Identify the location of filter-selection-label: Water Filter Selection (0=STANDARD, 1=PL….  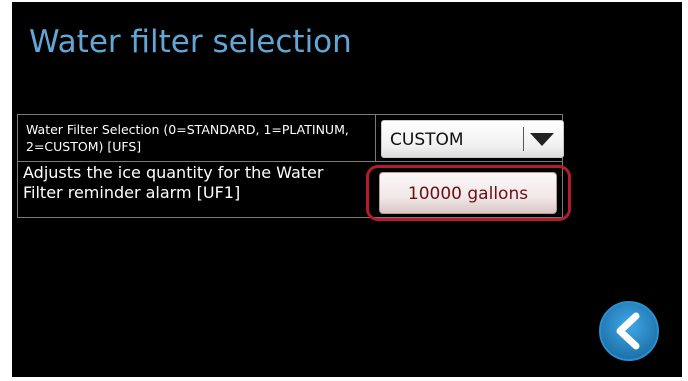
(197, 138).